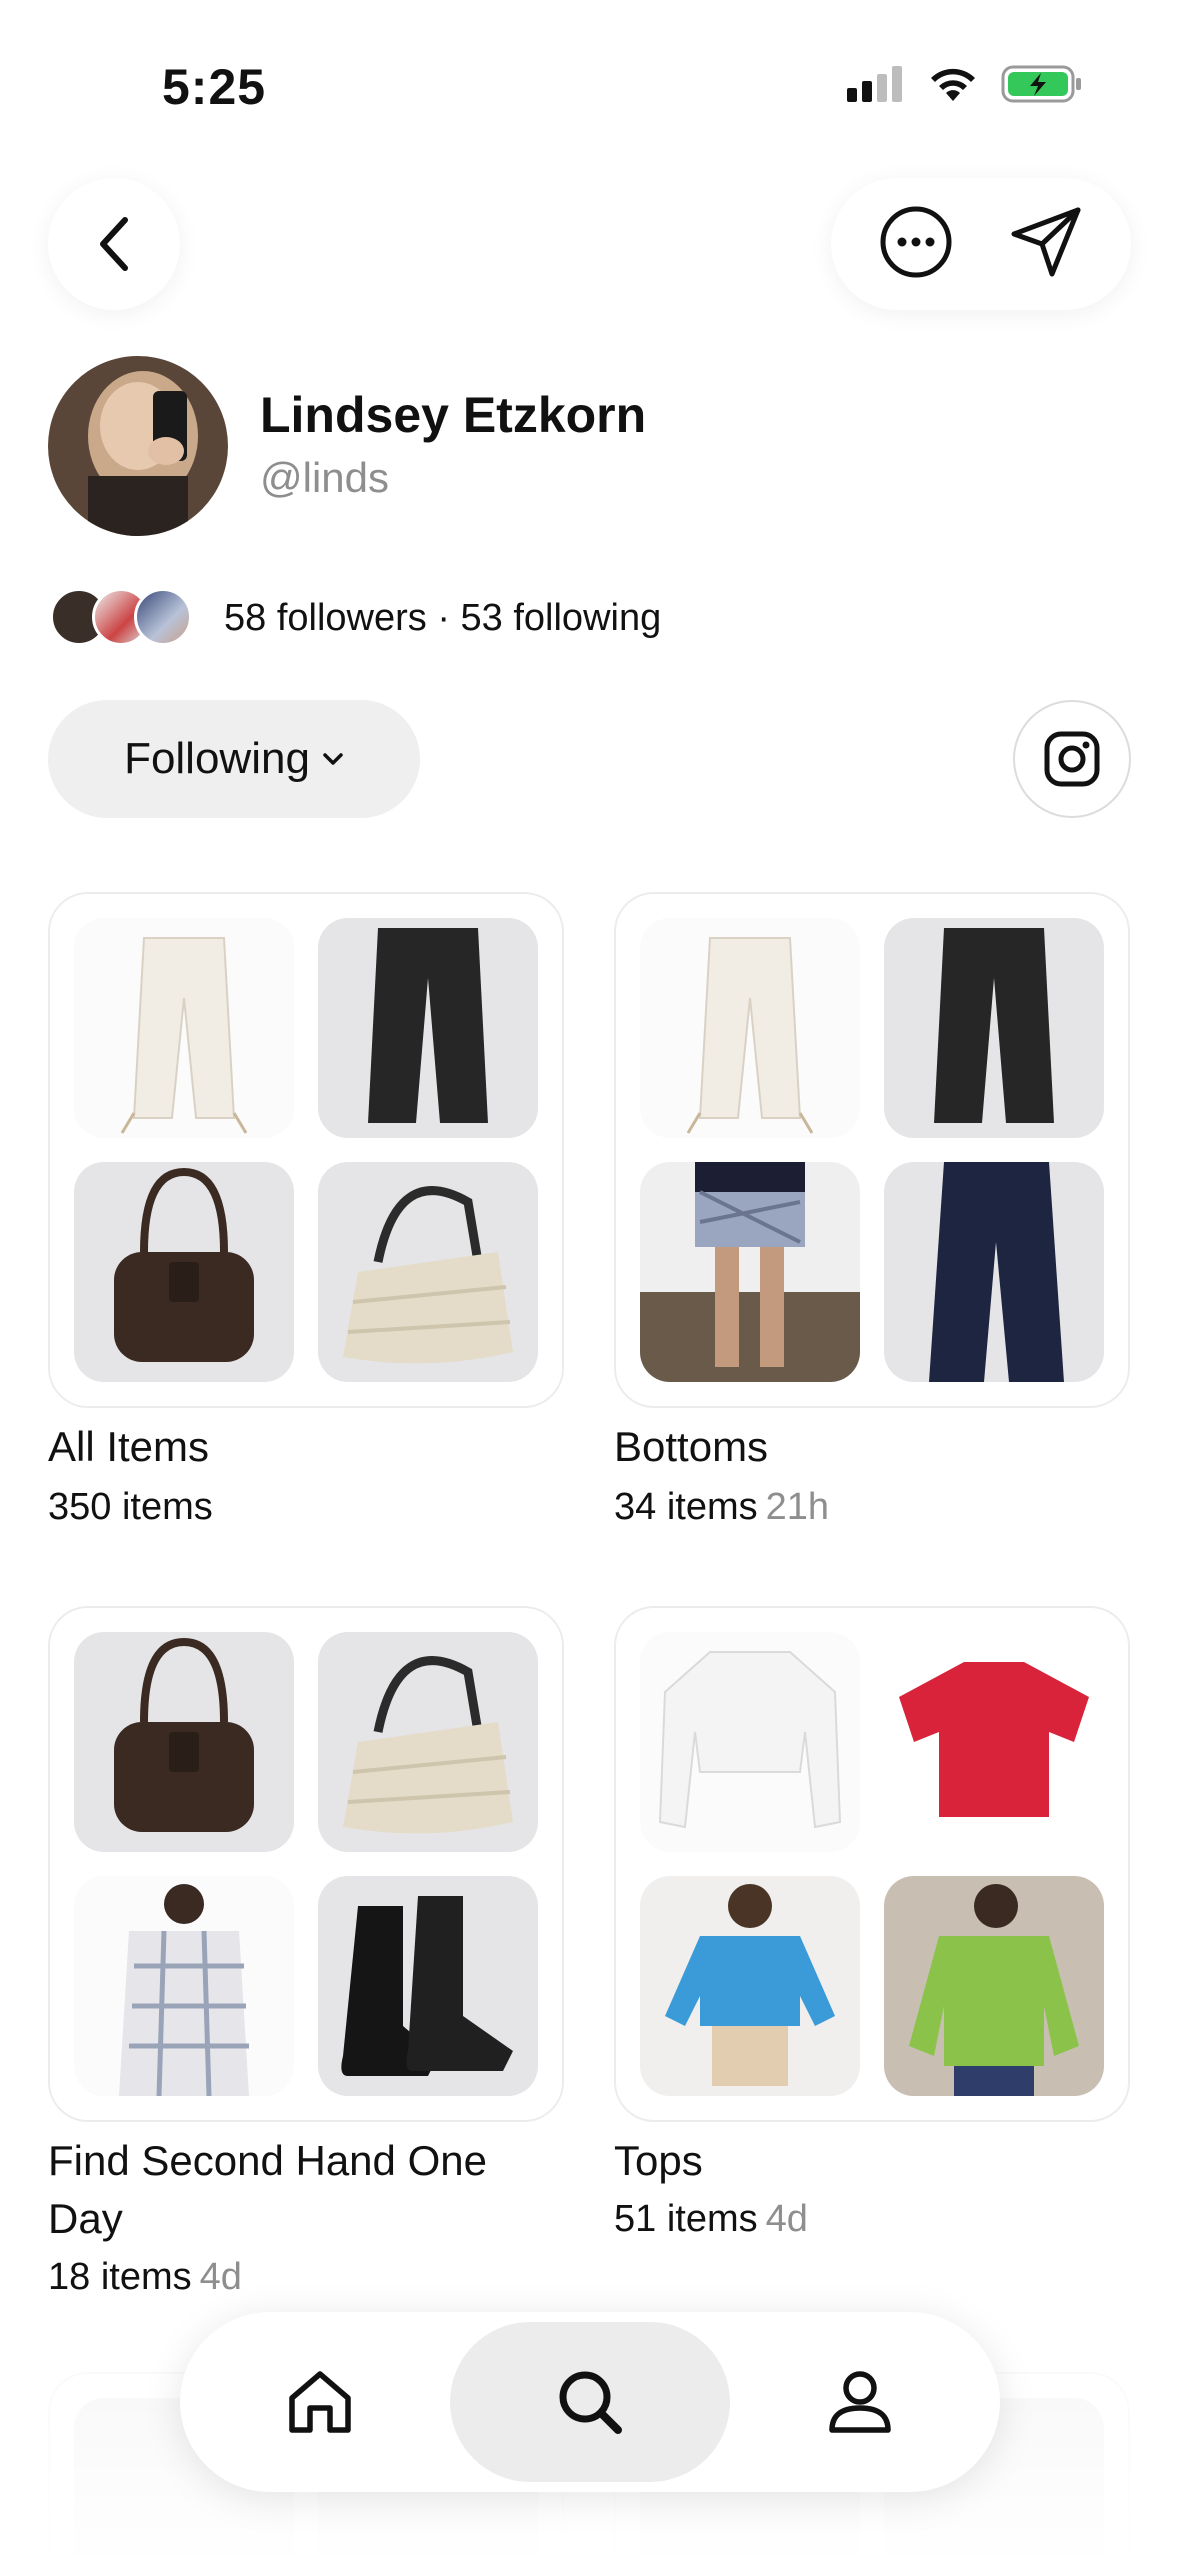 The width and height of the screenshot is (1179, 2556). What do you see at coordinates (953, 84) in the screenshot?
I see `wifi-icon` at bounding box center [953, 84].